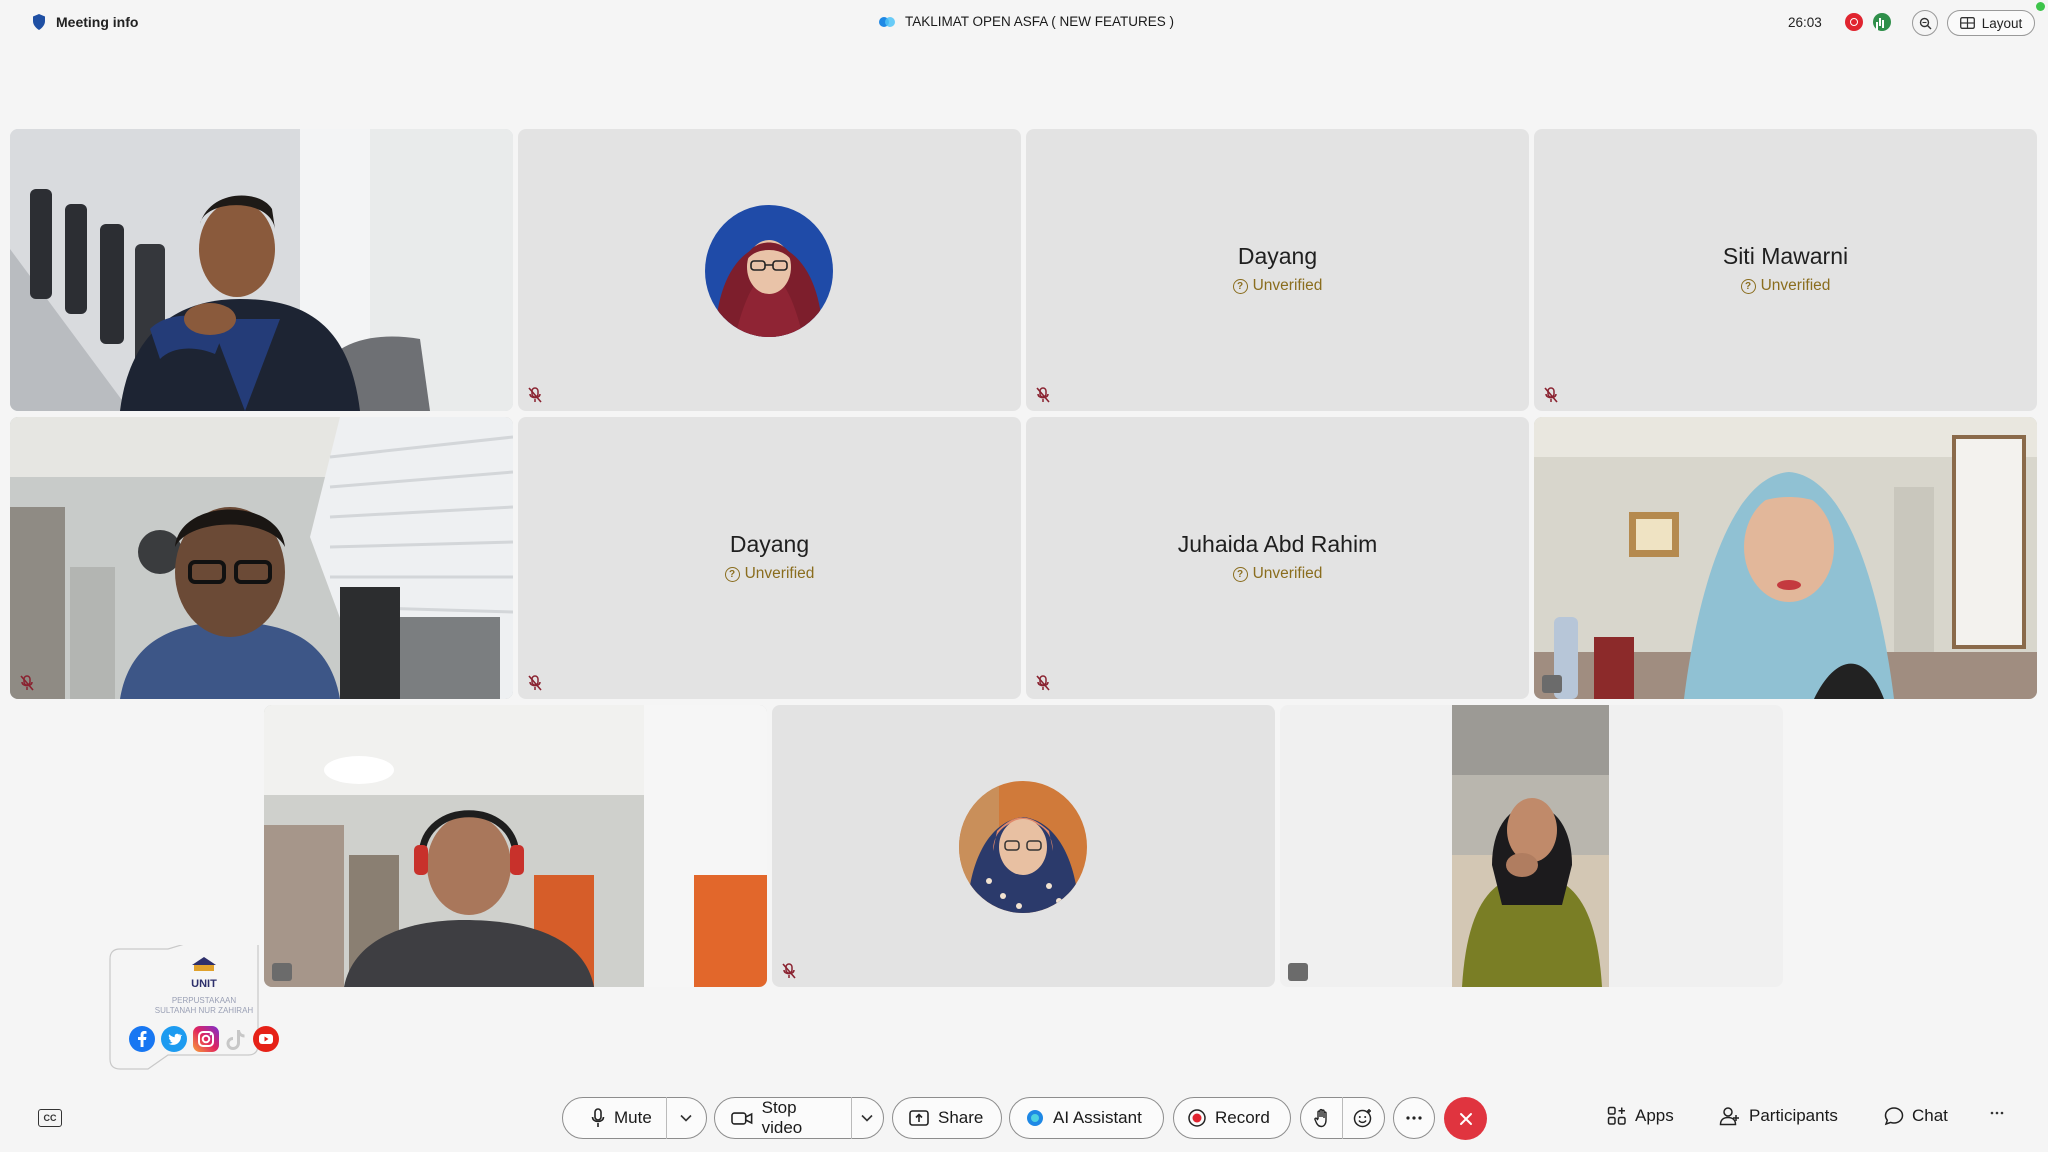  Describe the element at coordinates (1785, 270) in the screenshot. I see `participant-name-tile: Siti Mawarni ? Unverified` at that location.